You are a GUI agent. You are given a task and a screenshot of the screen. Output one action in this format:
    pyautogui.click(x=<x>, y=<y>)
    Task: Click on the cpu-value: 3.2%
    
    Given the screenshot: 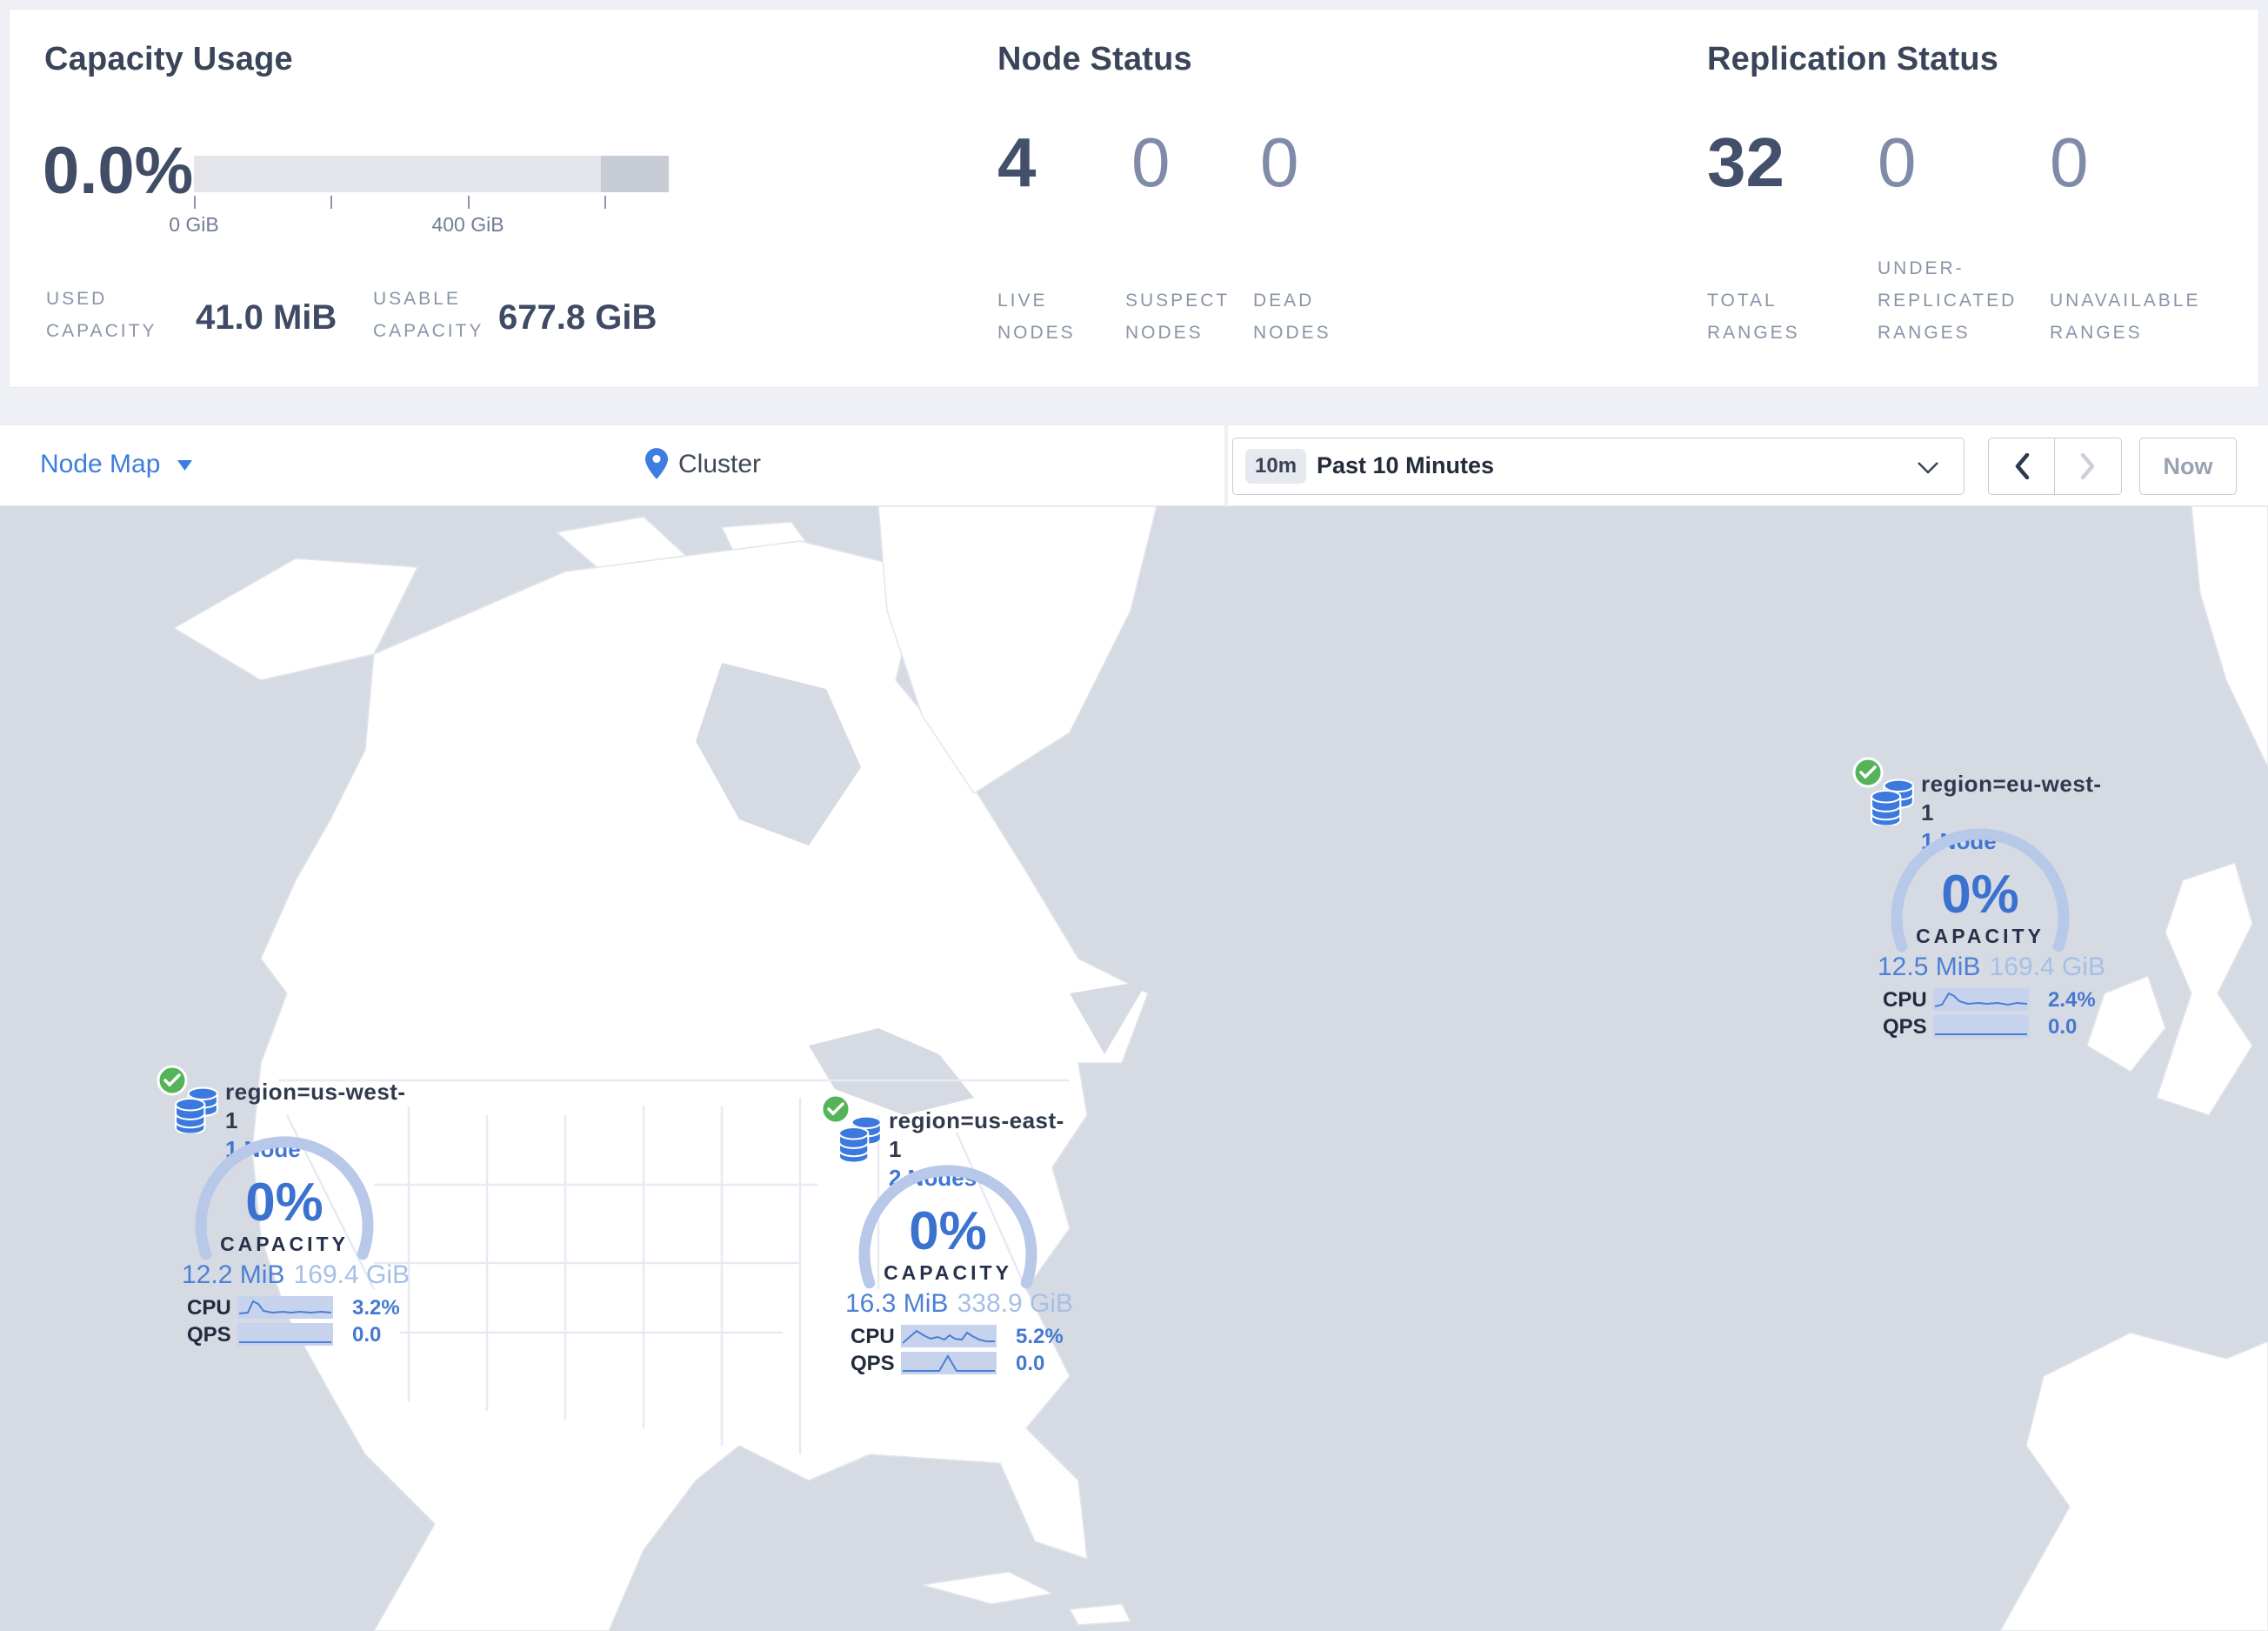 What is the action you would take?
    pyautogui.click(x=376, y=1308)
    